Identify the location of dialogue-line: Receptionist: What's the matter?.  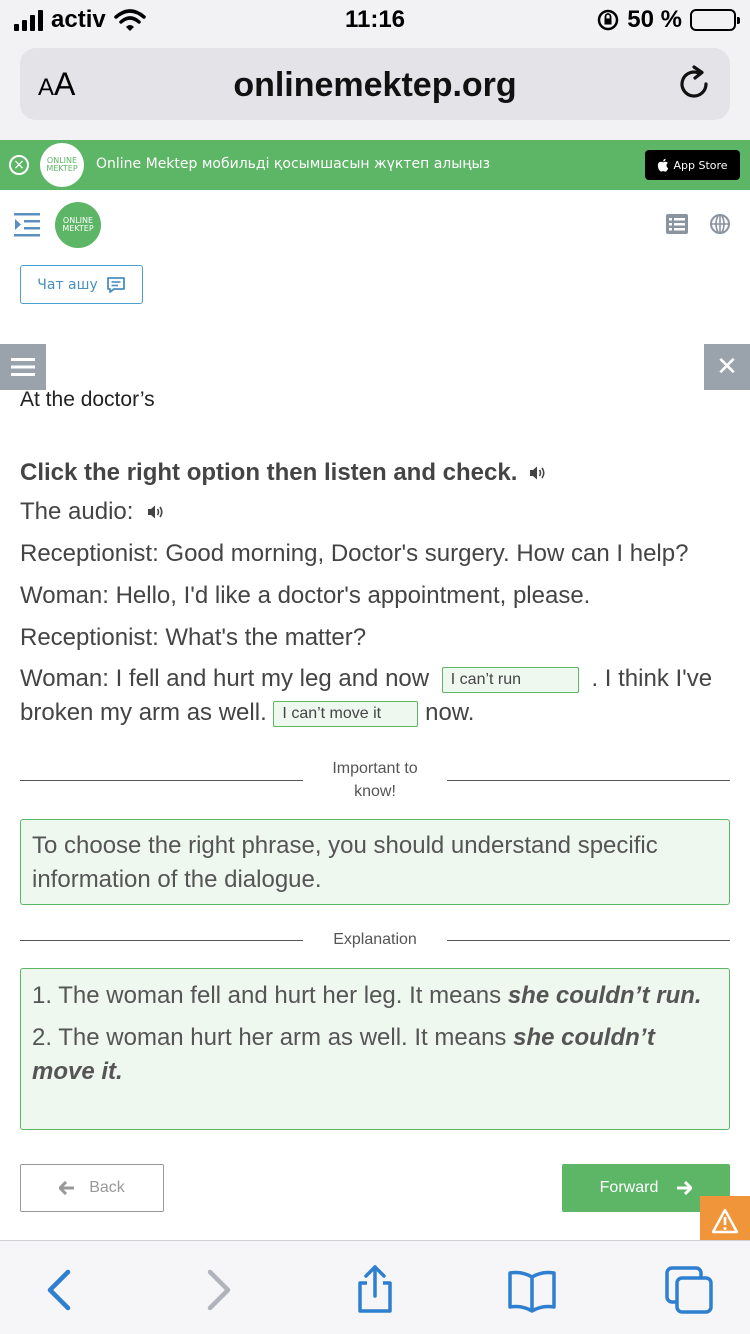
(193, 637).